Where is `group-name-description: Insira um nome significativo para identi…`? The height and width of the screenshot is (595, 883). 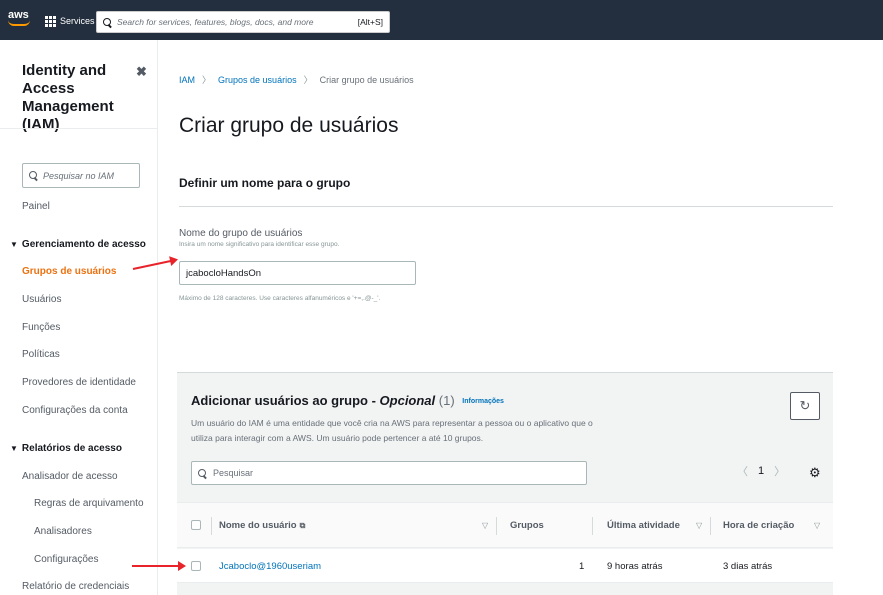 group-name-description: Insira um nome significativo para identi… is located at coordinates (259, 244).